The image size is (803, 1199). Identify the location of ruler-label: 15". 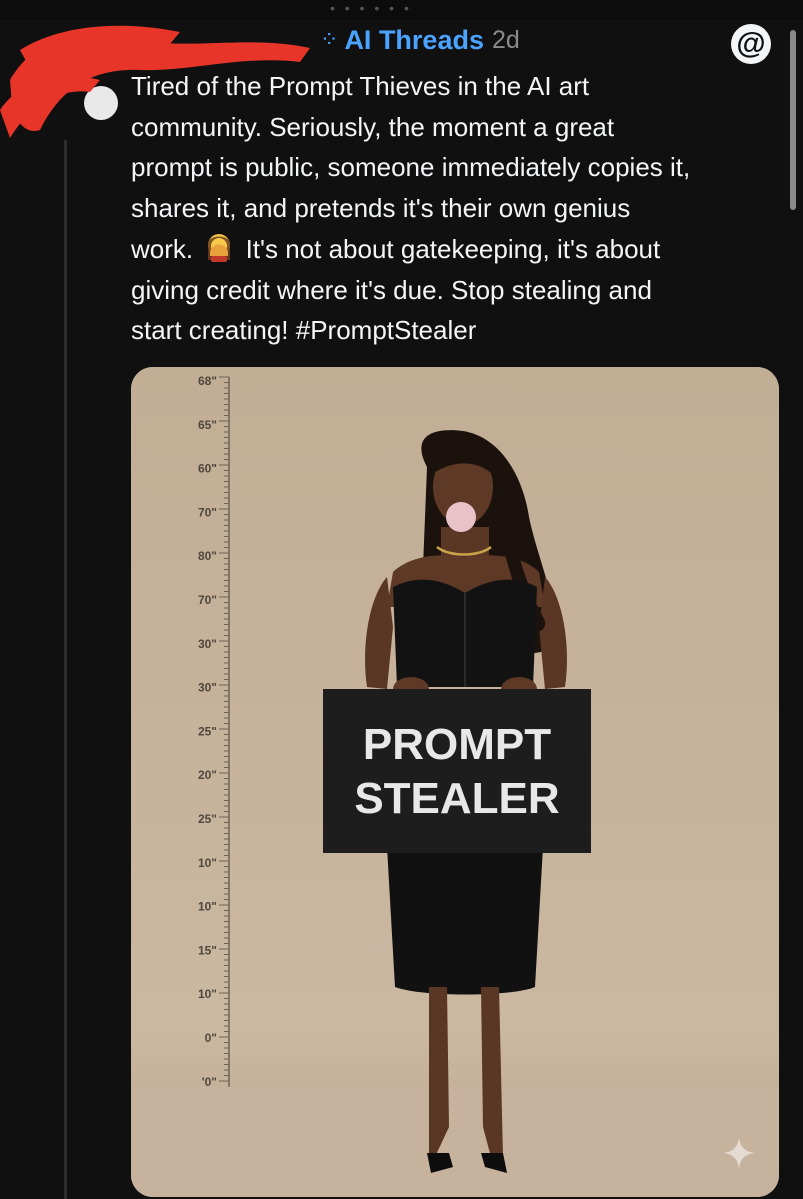
(207, 950).